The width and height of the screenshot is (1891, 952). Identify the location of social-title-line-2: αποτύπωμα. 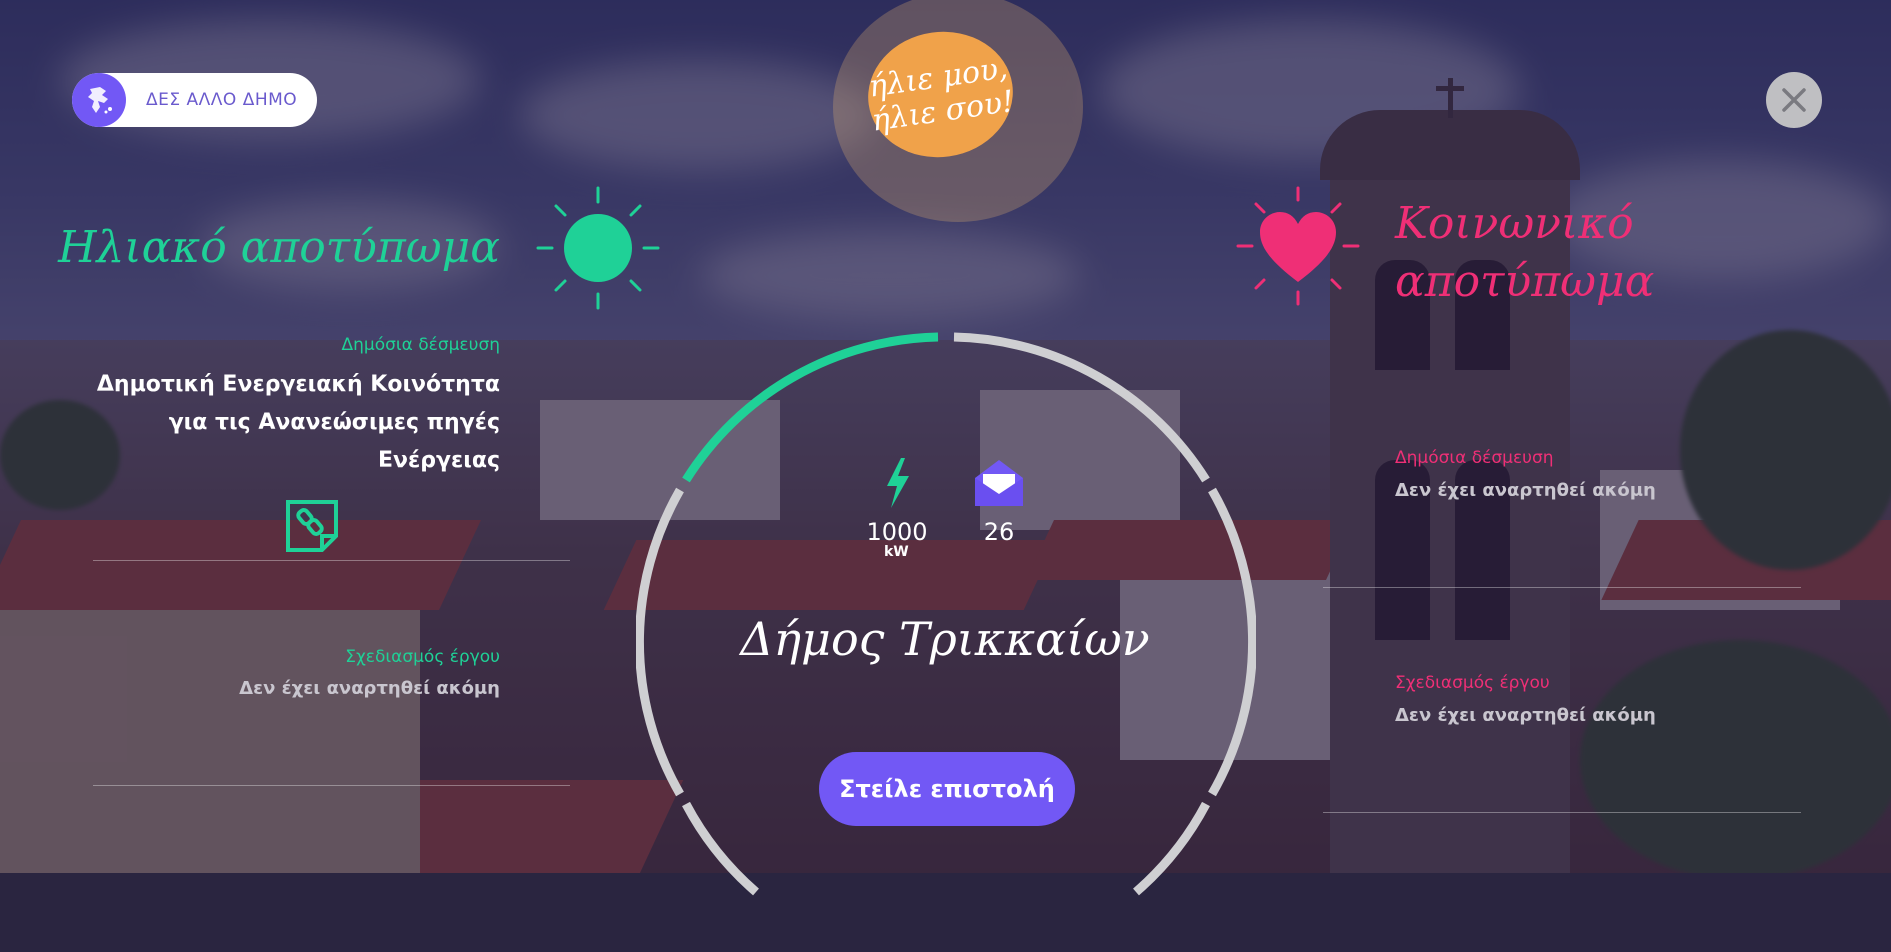
(1525, 281).